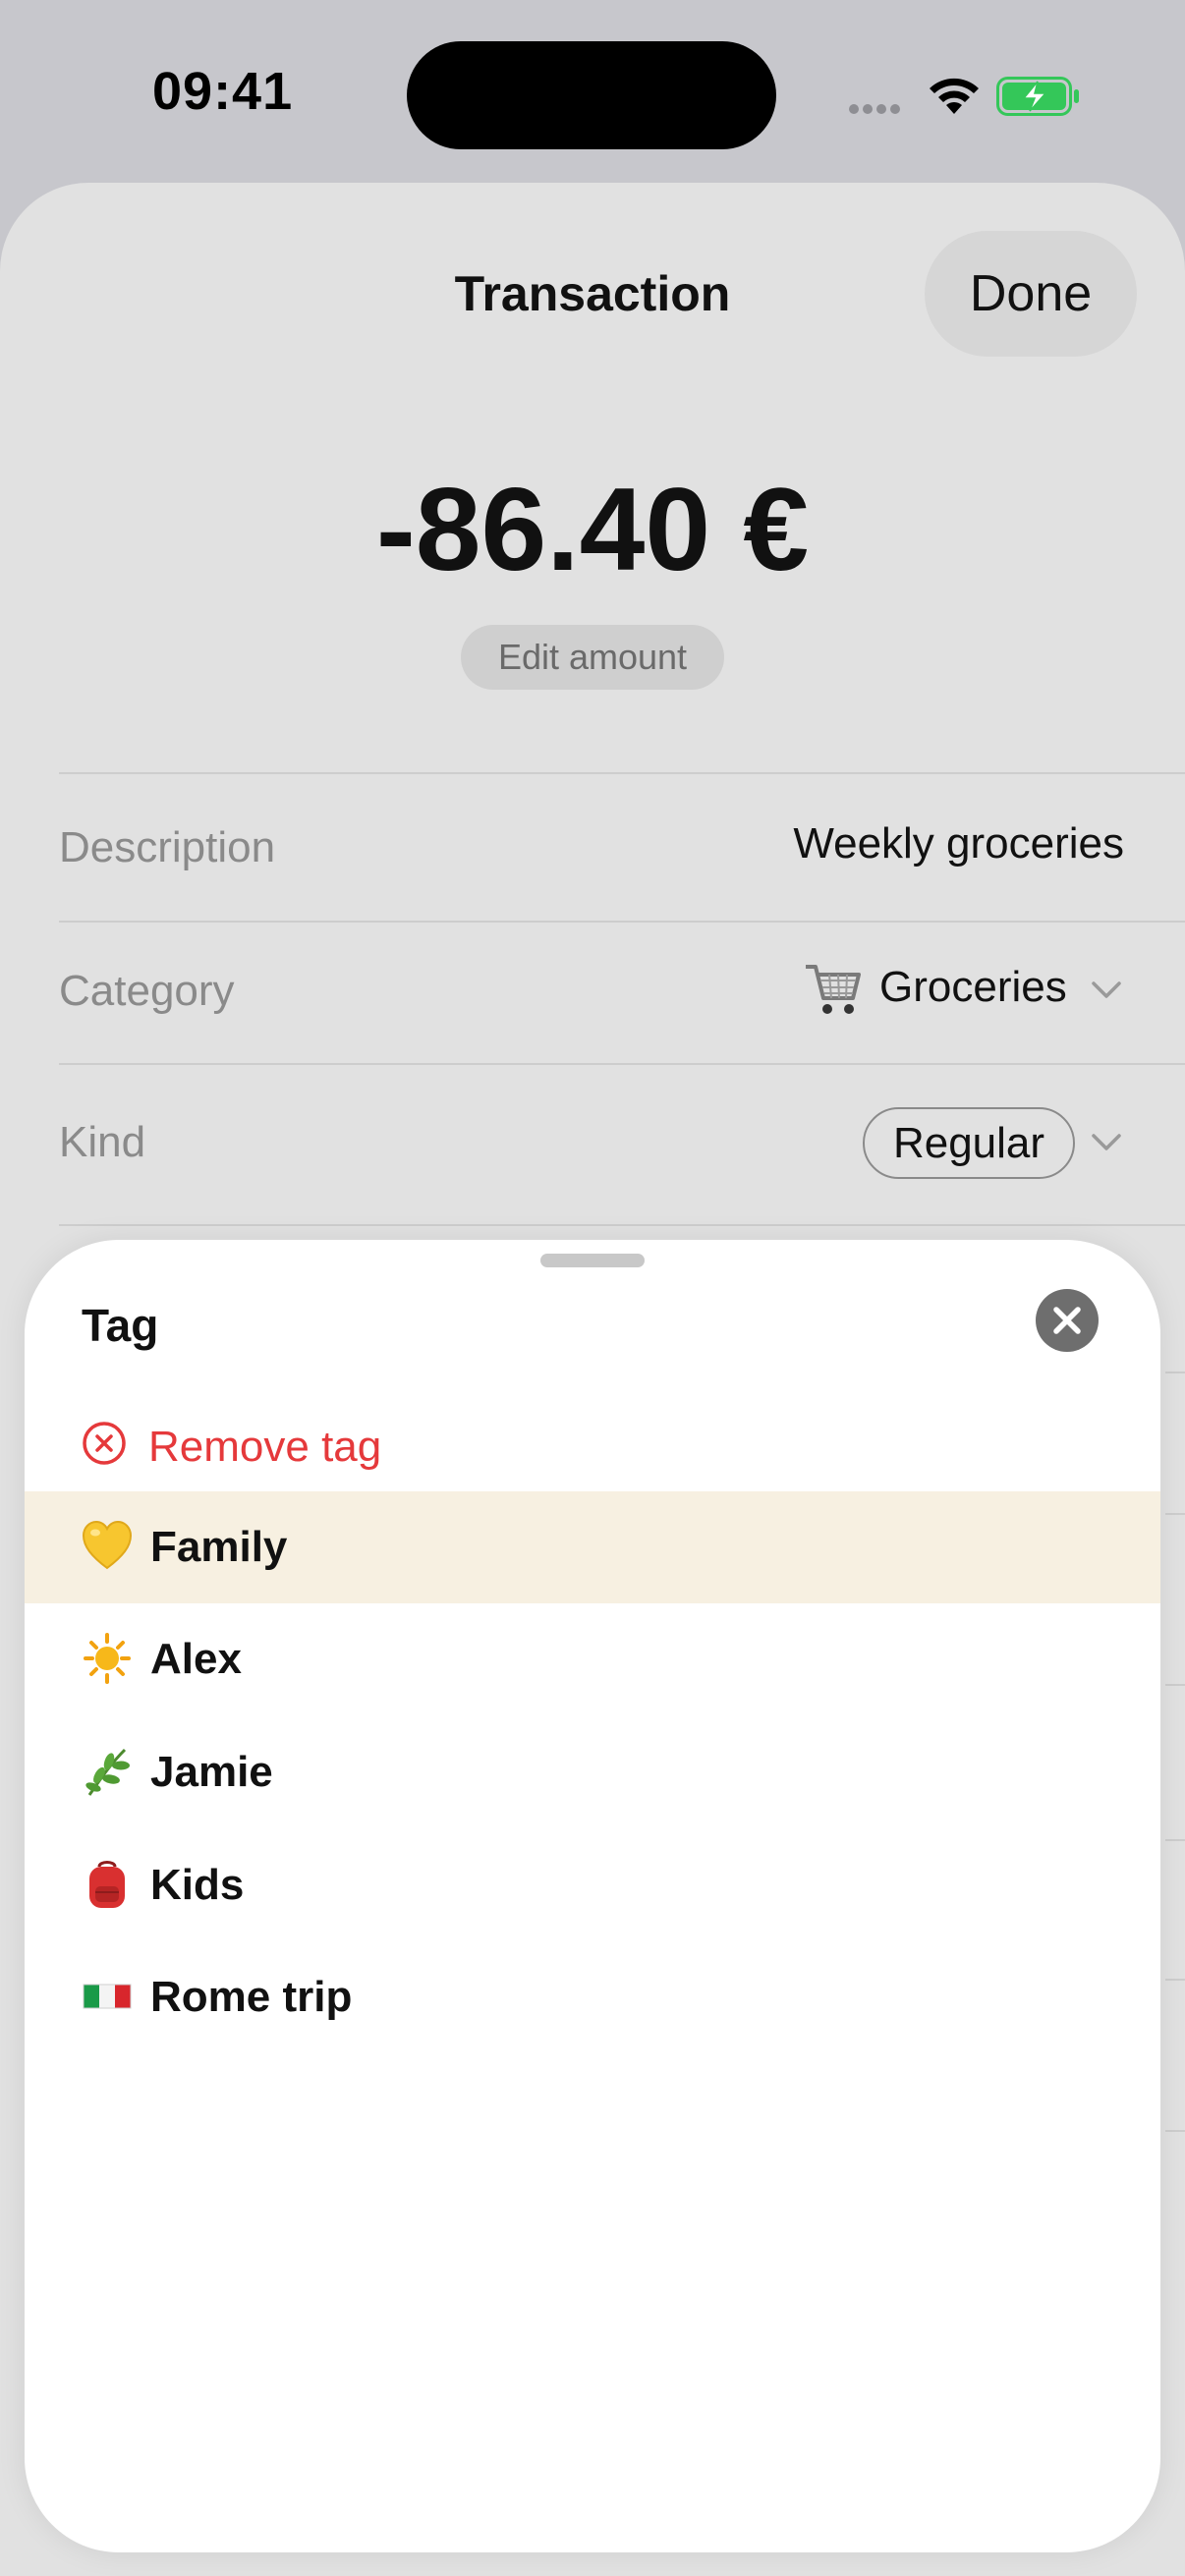 This screenshot has height=2576, width=1185. Describe the element at coordinates (103, 1142) in the screenshot. I see `kind-label: Kind` at that location.